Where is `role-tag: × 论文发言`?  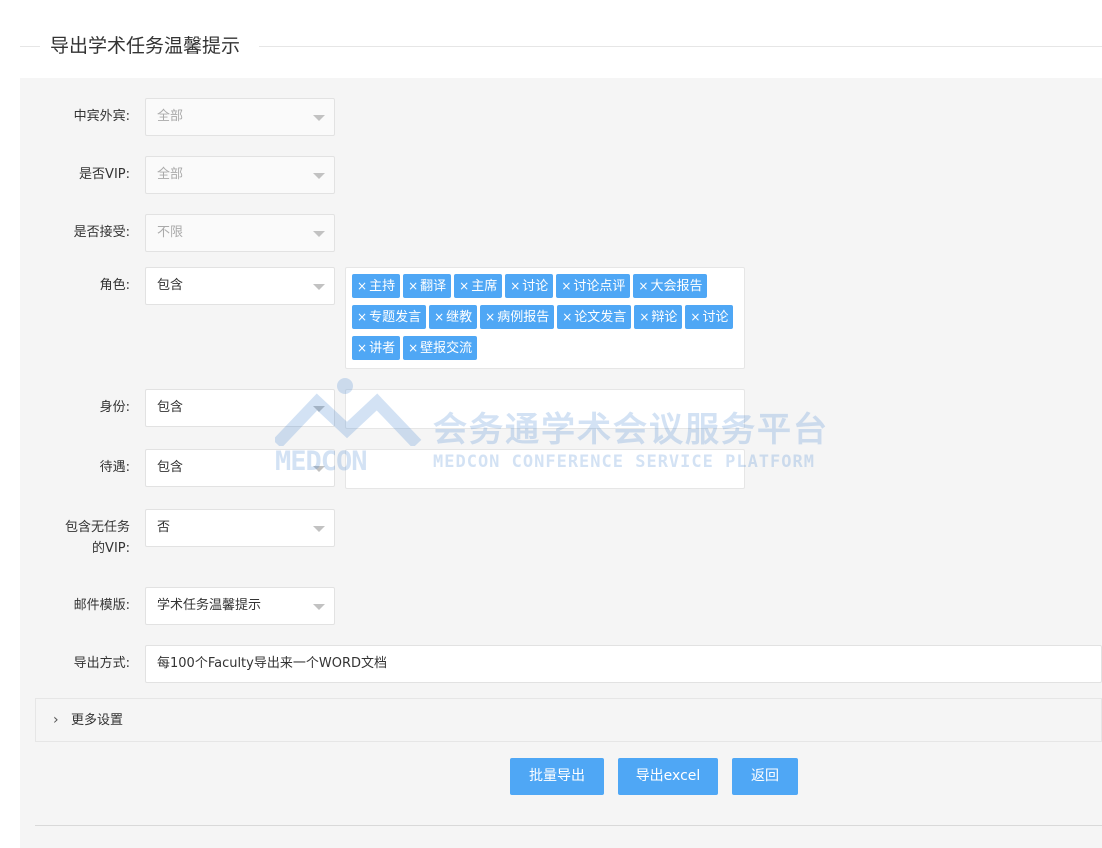
role-tag: × 论文发言 is located at coordinates (594, 317).